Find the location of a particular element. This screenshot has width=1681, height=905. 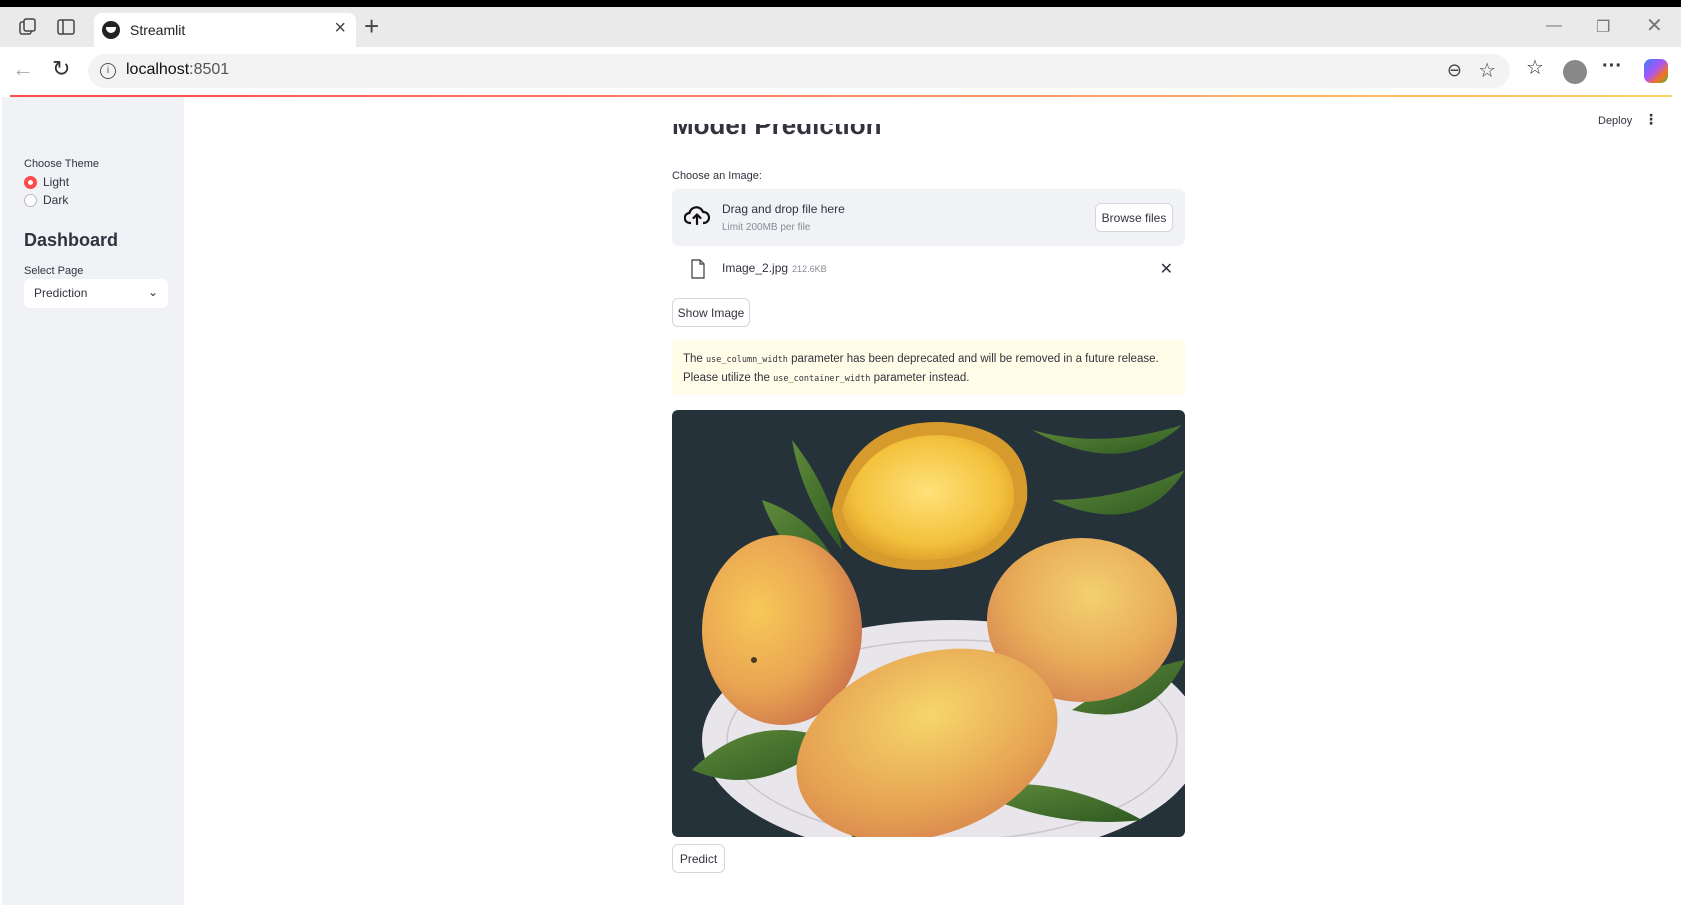

radio-unselected-icon is located at coordinates (30, 200).